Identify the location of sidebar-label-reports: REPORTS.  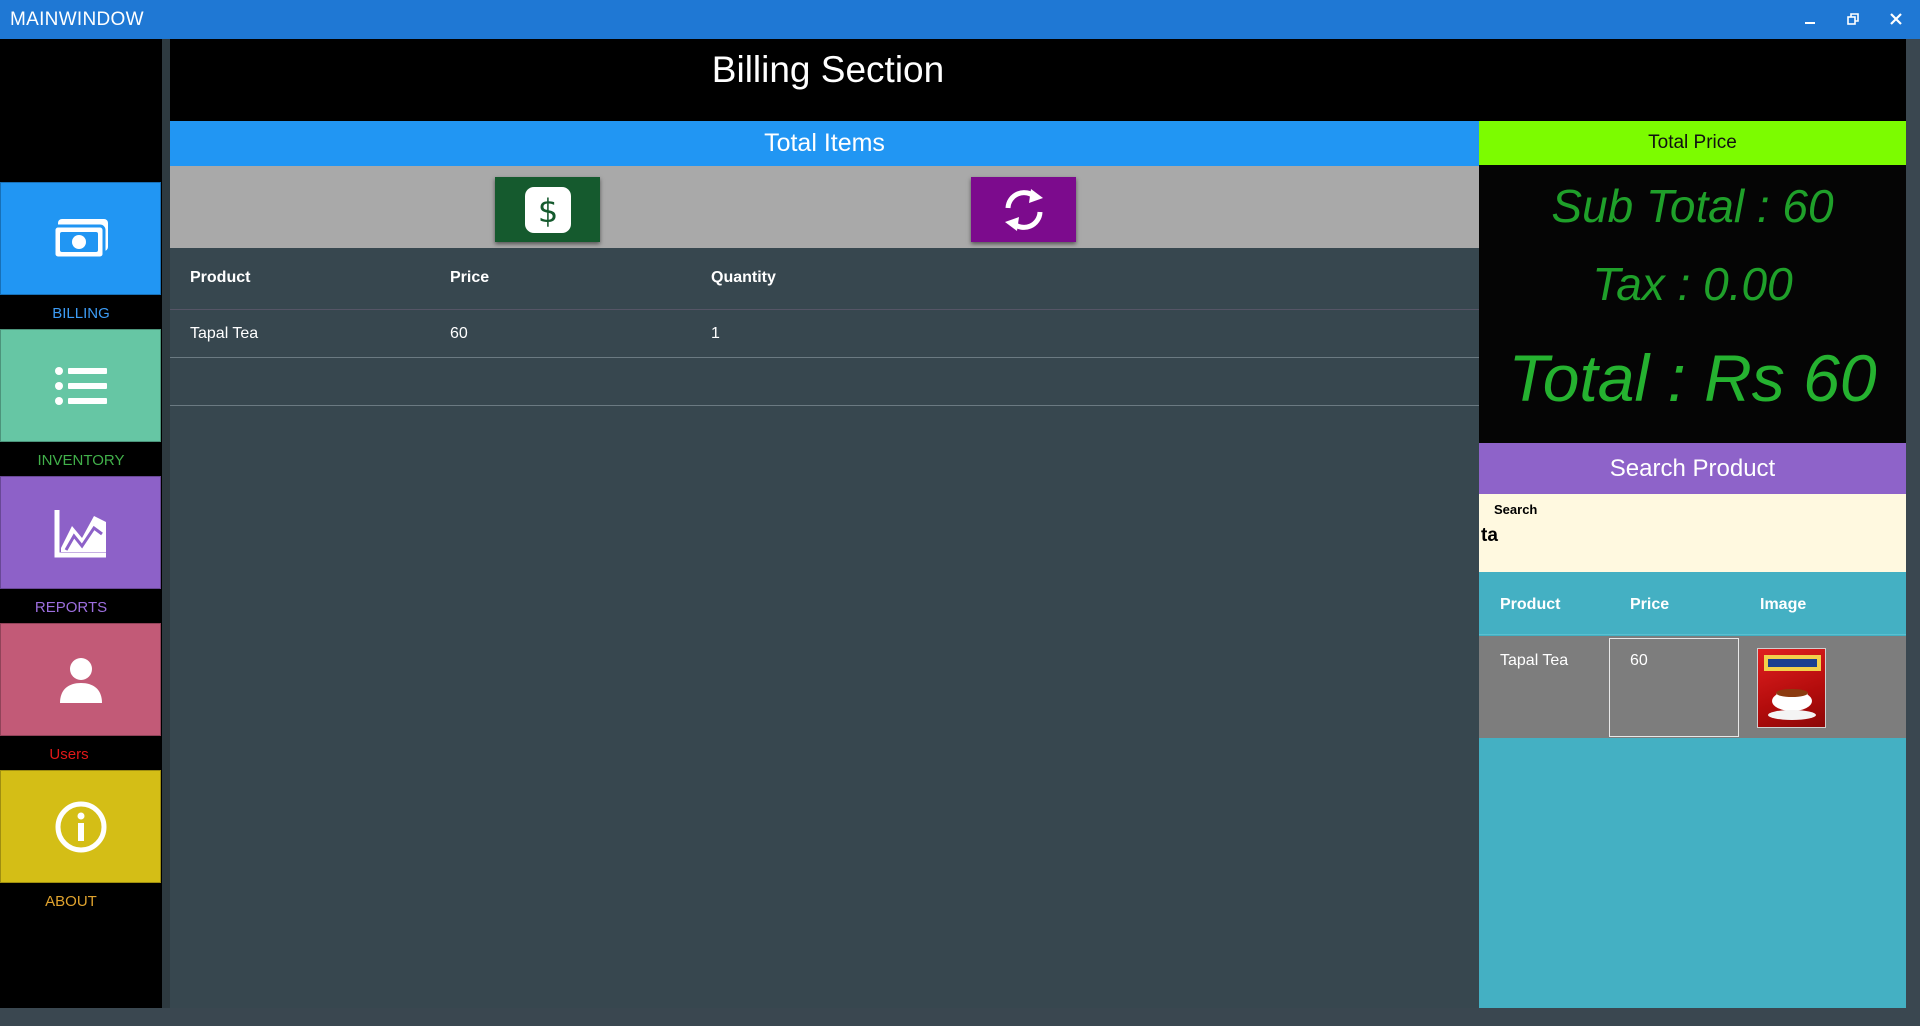
(71, 607).